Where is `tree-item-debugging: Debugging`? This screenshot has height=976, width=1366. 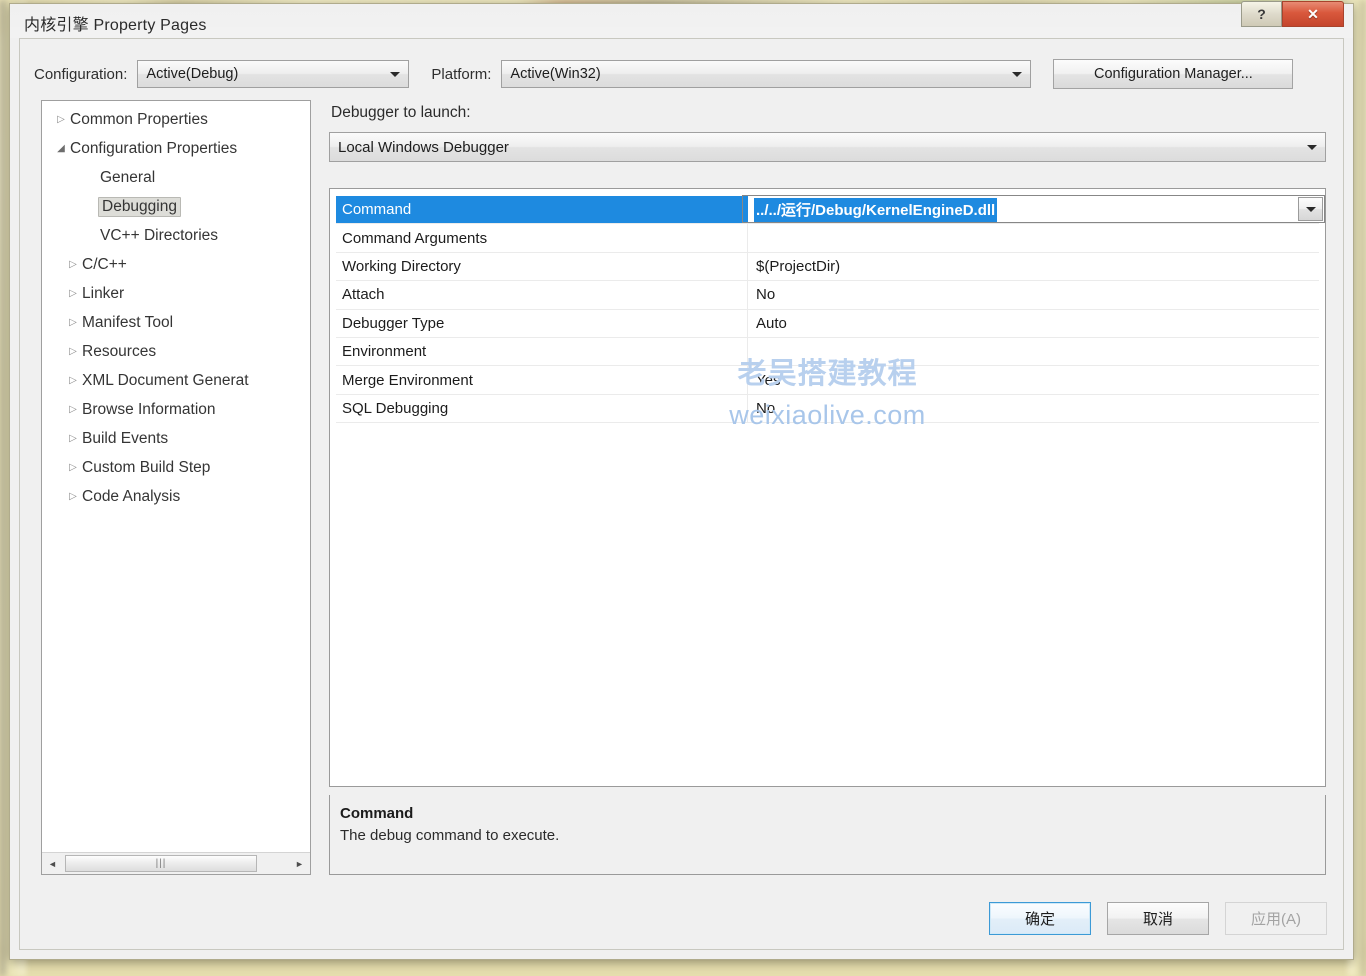 tree-item-debugging: Debugging is located at coordinates (176, 206).